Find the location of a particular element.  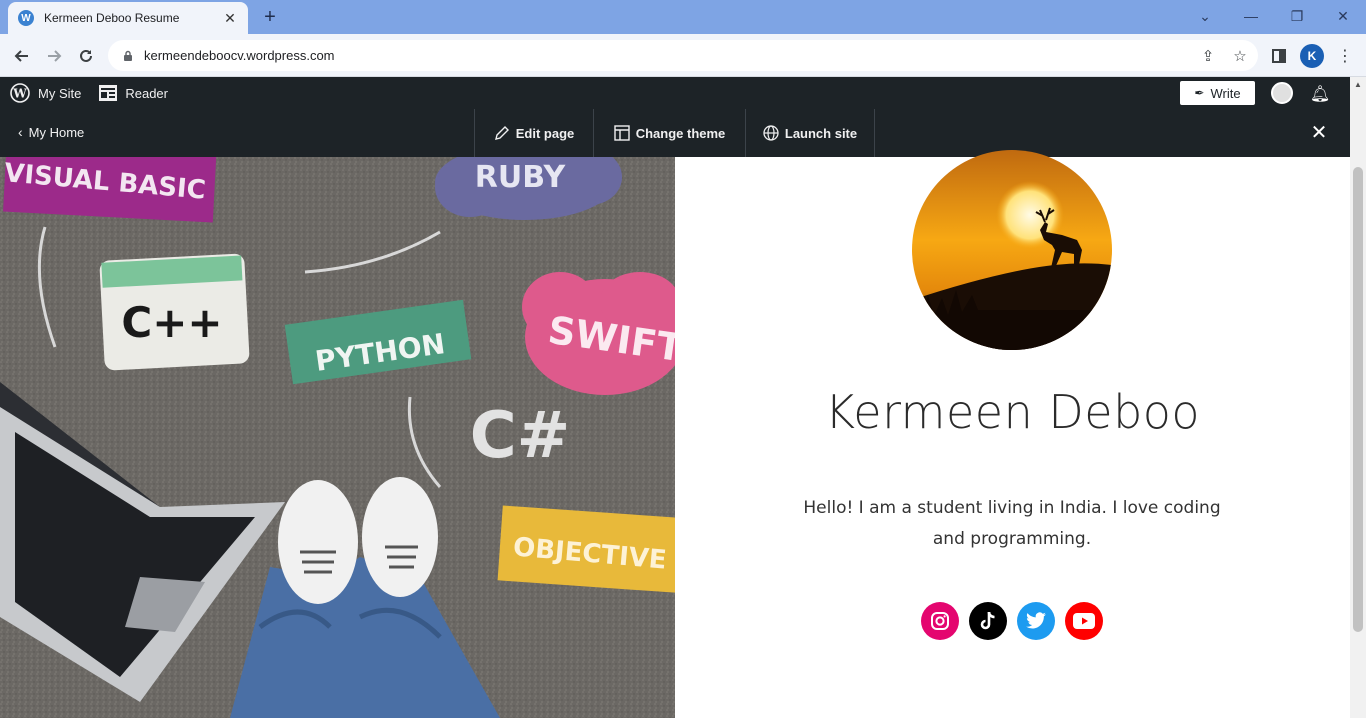

user-avatar is located at coordinates (1282, 93).